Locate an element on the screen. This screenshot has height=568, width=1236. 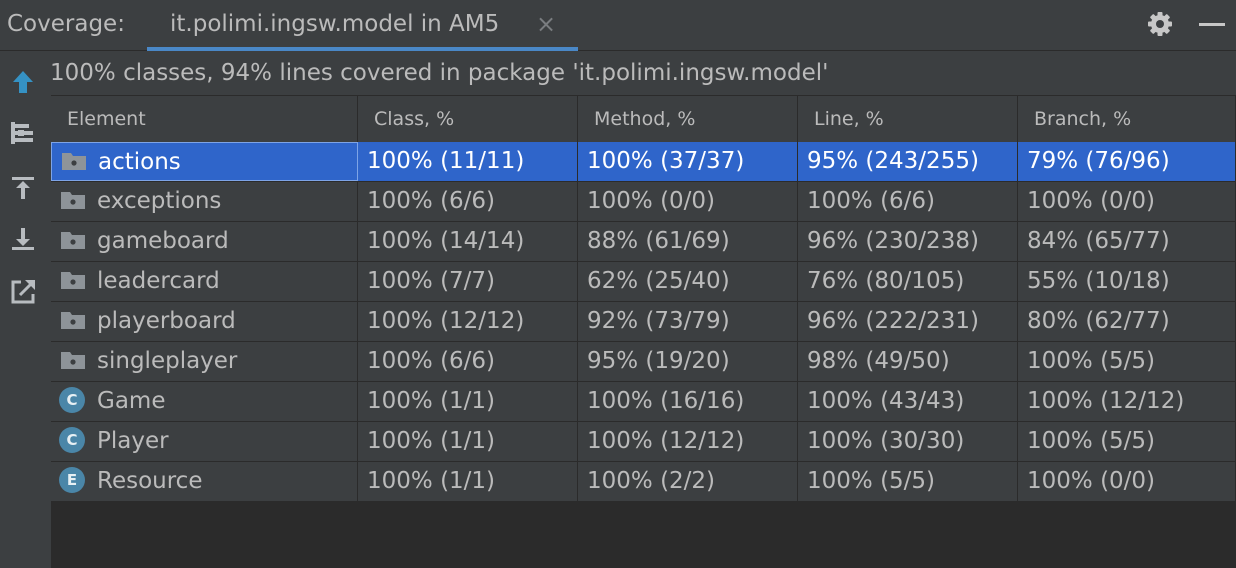
element-name: actions is located at coordinates (139, 162).